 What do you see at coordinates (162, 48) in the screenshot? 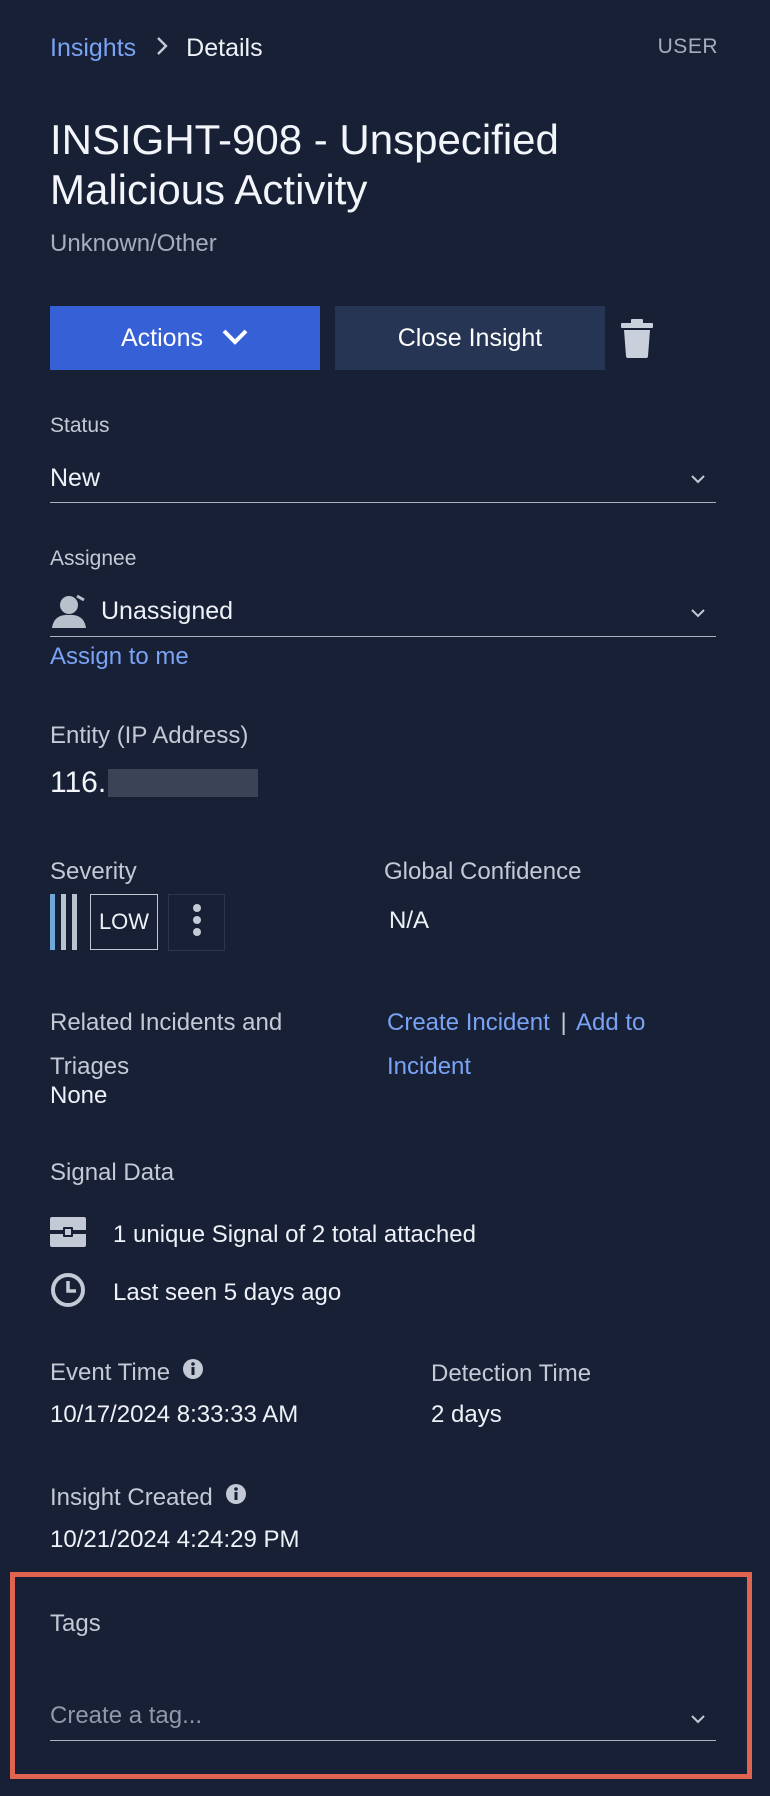
I see `chevron-right-icon` at bounding box center [162, 48].